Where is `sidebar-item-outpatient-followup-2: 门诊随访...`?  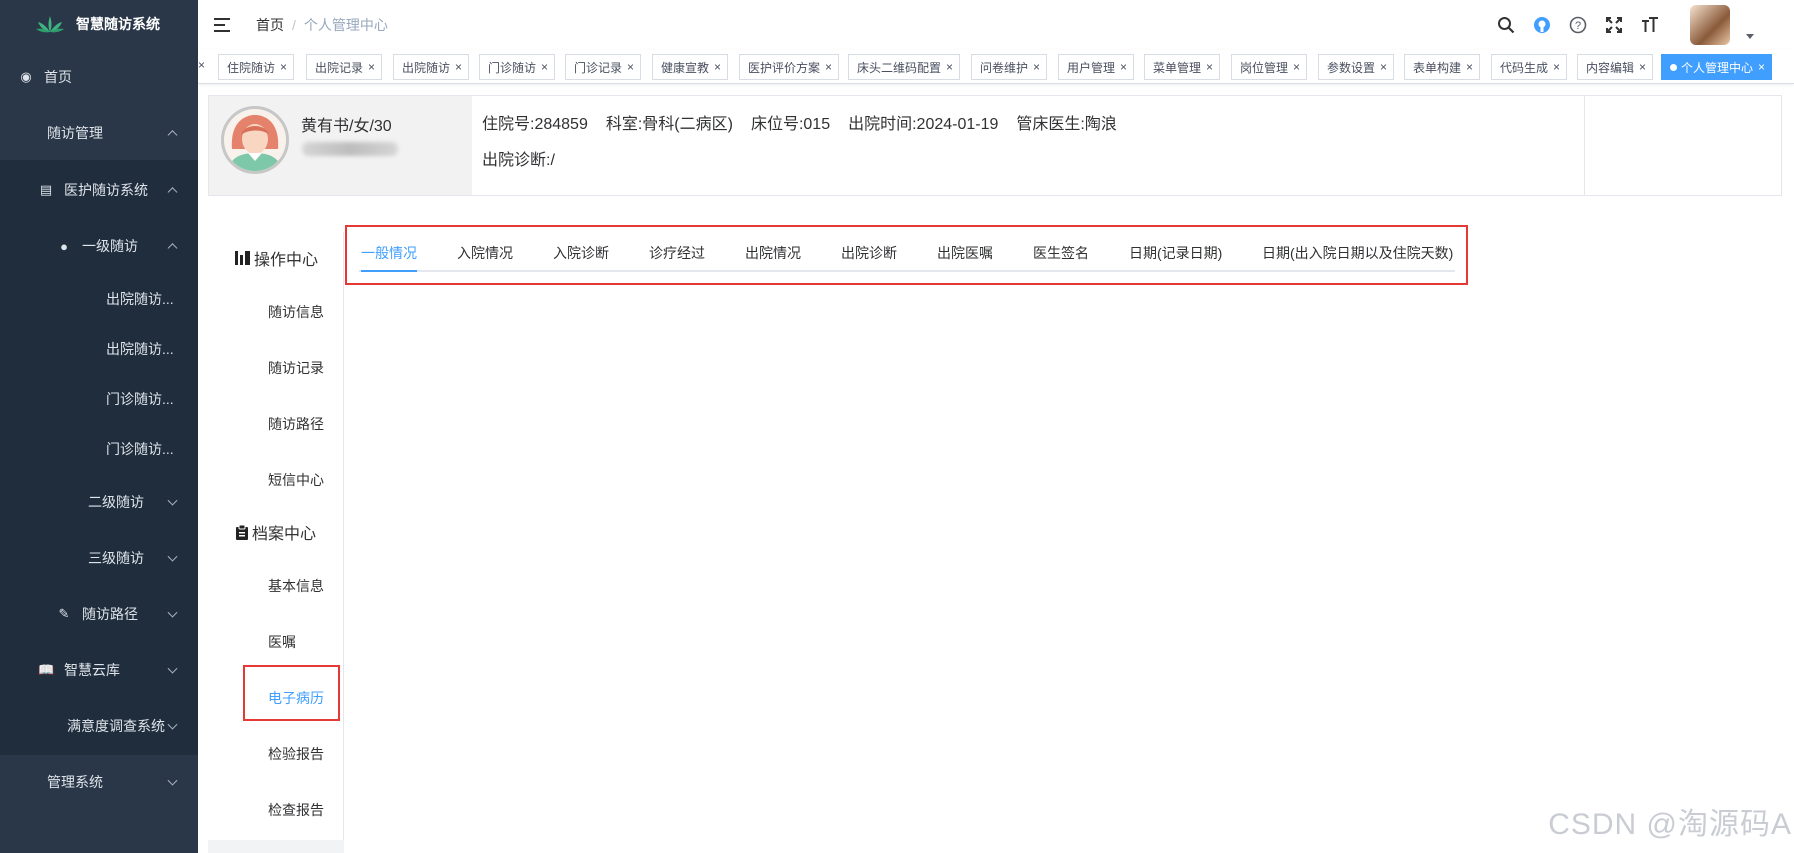 sidebar-item-outpatient-followup-2: 门诊随访... is located at coordinates (99, 449).